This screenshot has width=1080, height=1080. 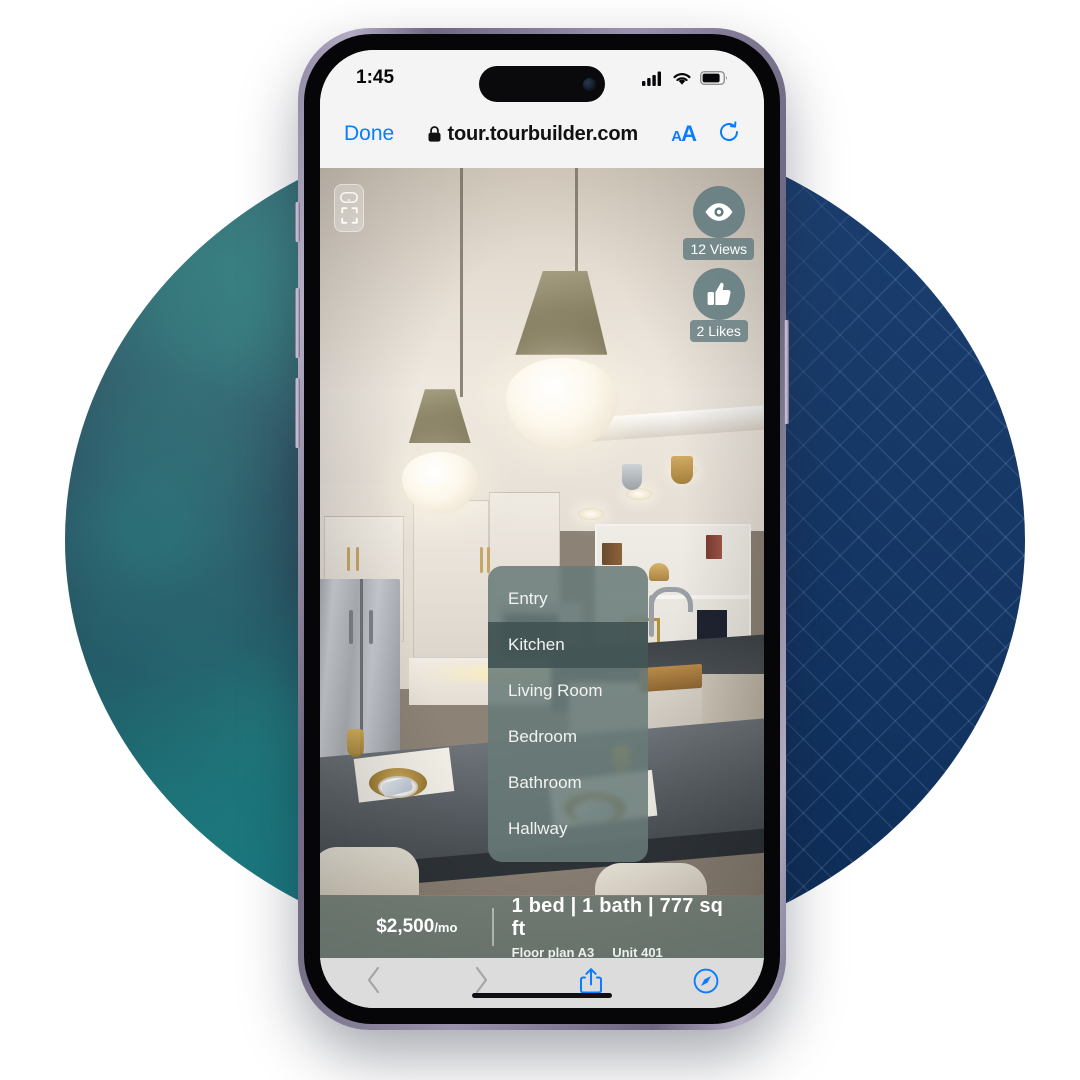 I want to click on url-text: tour.tourbuilder.com, so click(x=543, y=133).